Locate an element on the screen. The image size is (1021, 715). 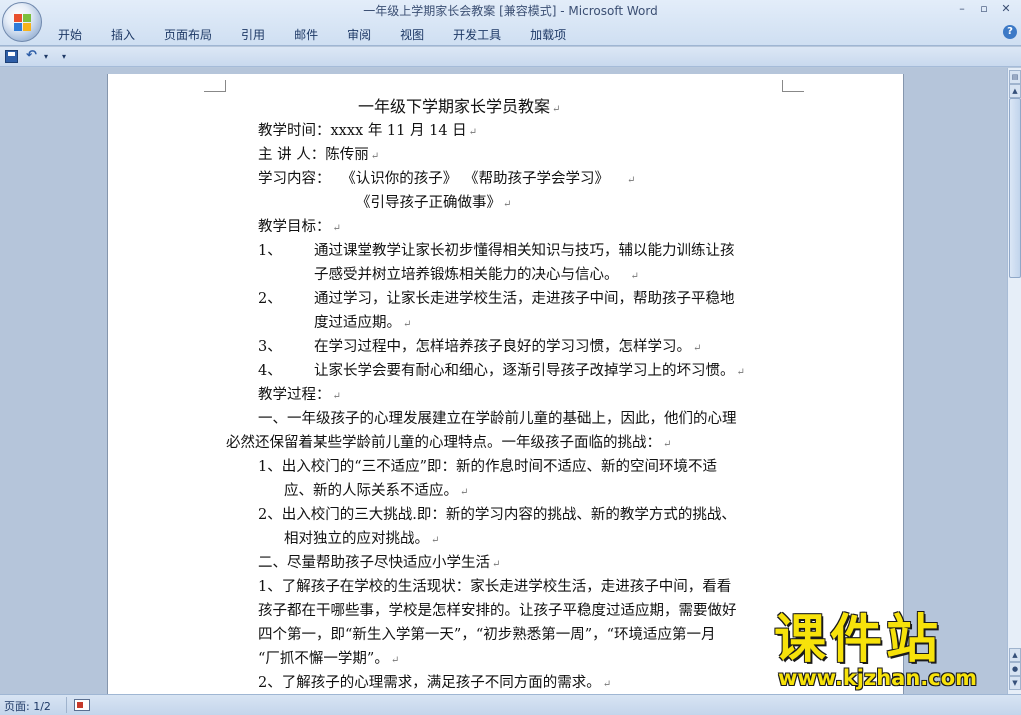
goals-heading: 教学目标： ↵ is located at coordinates (299, 227).